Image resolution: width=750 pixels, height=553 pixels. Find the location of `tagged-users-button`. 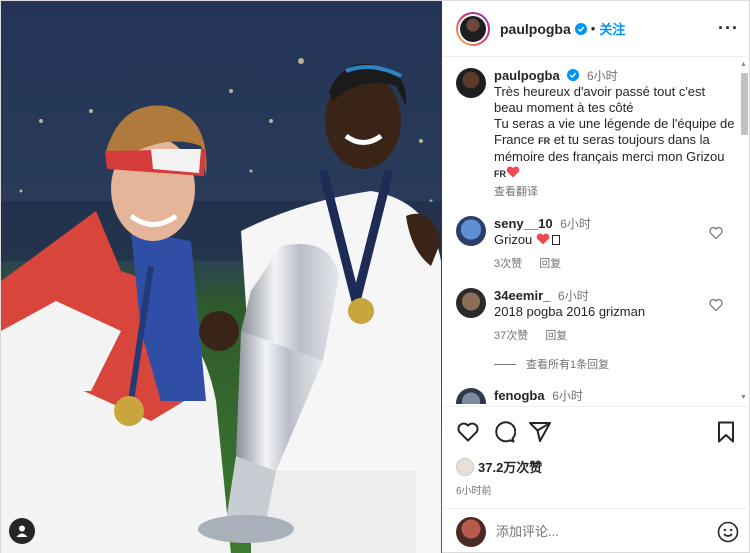

tagged-users-button is located at coordinates (22, 531).